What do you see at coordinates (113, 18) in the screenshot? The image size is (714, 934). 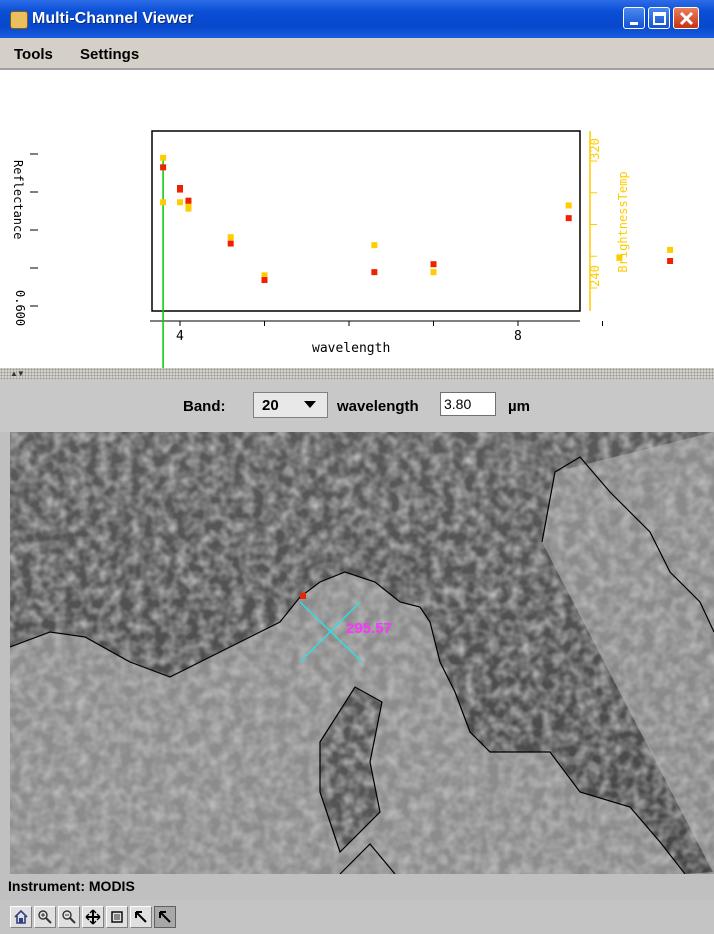 I see `window-title: Multi-Channel Viewer` at bounding box center [113, 18].